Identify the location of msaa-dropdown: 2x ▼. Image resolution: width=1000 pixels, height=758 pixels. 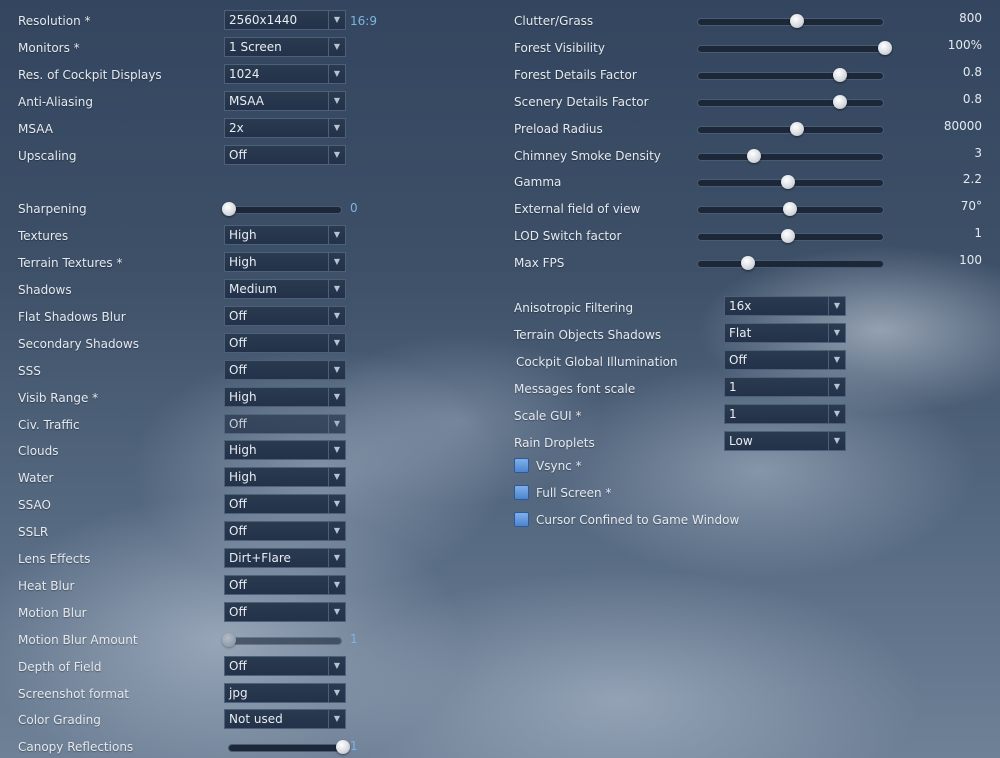
(285, 127).